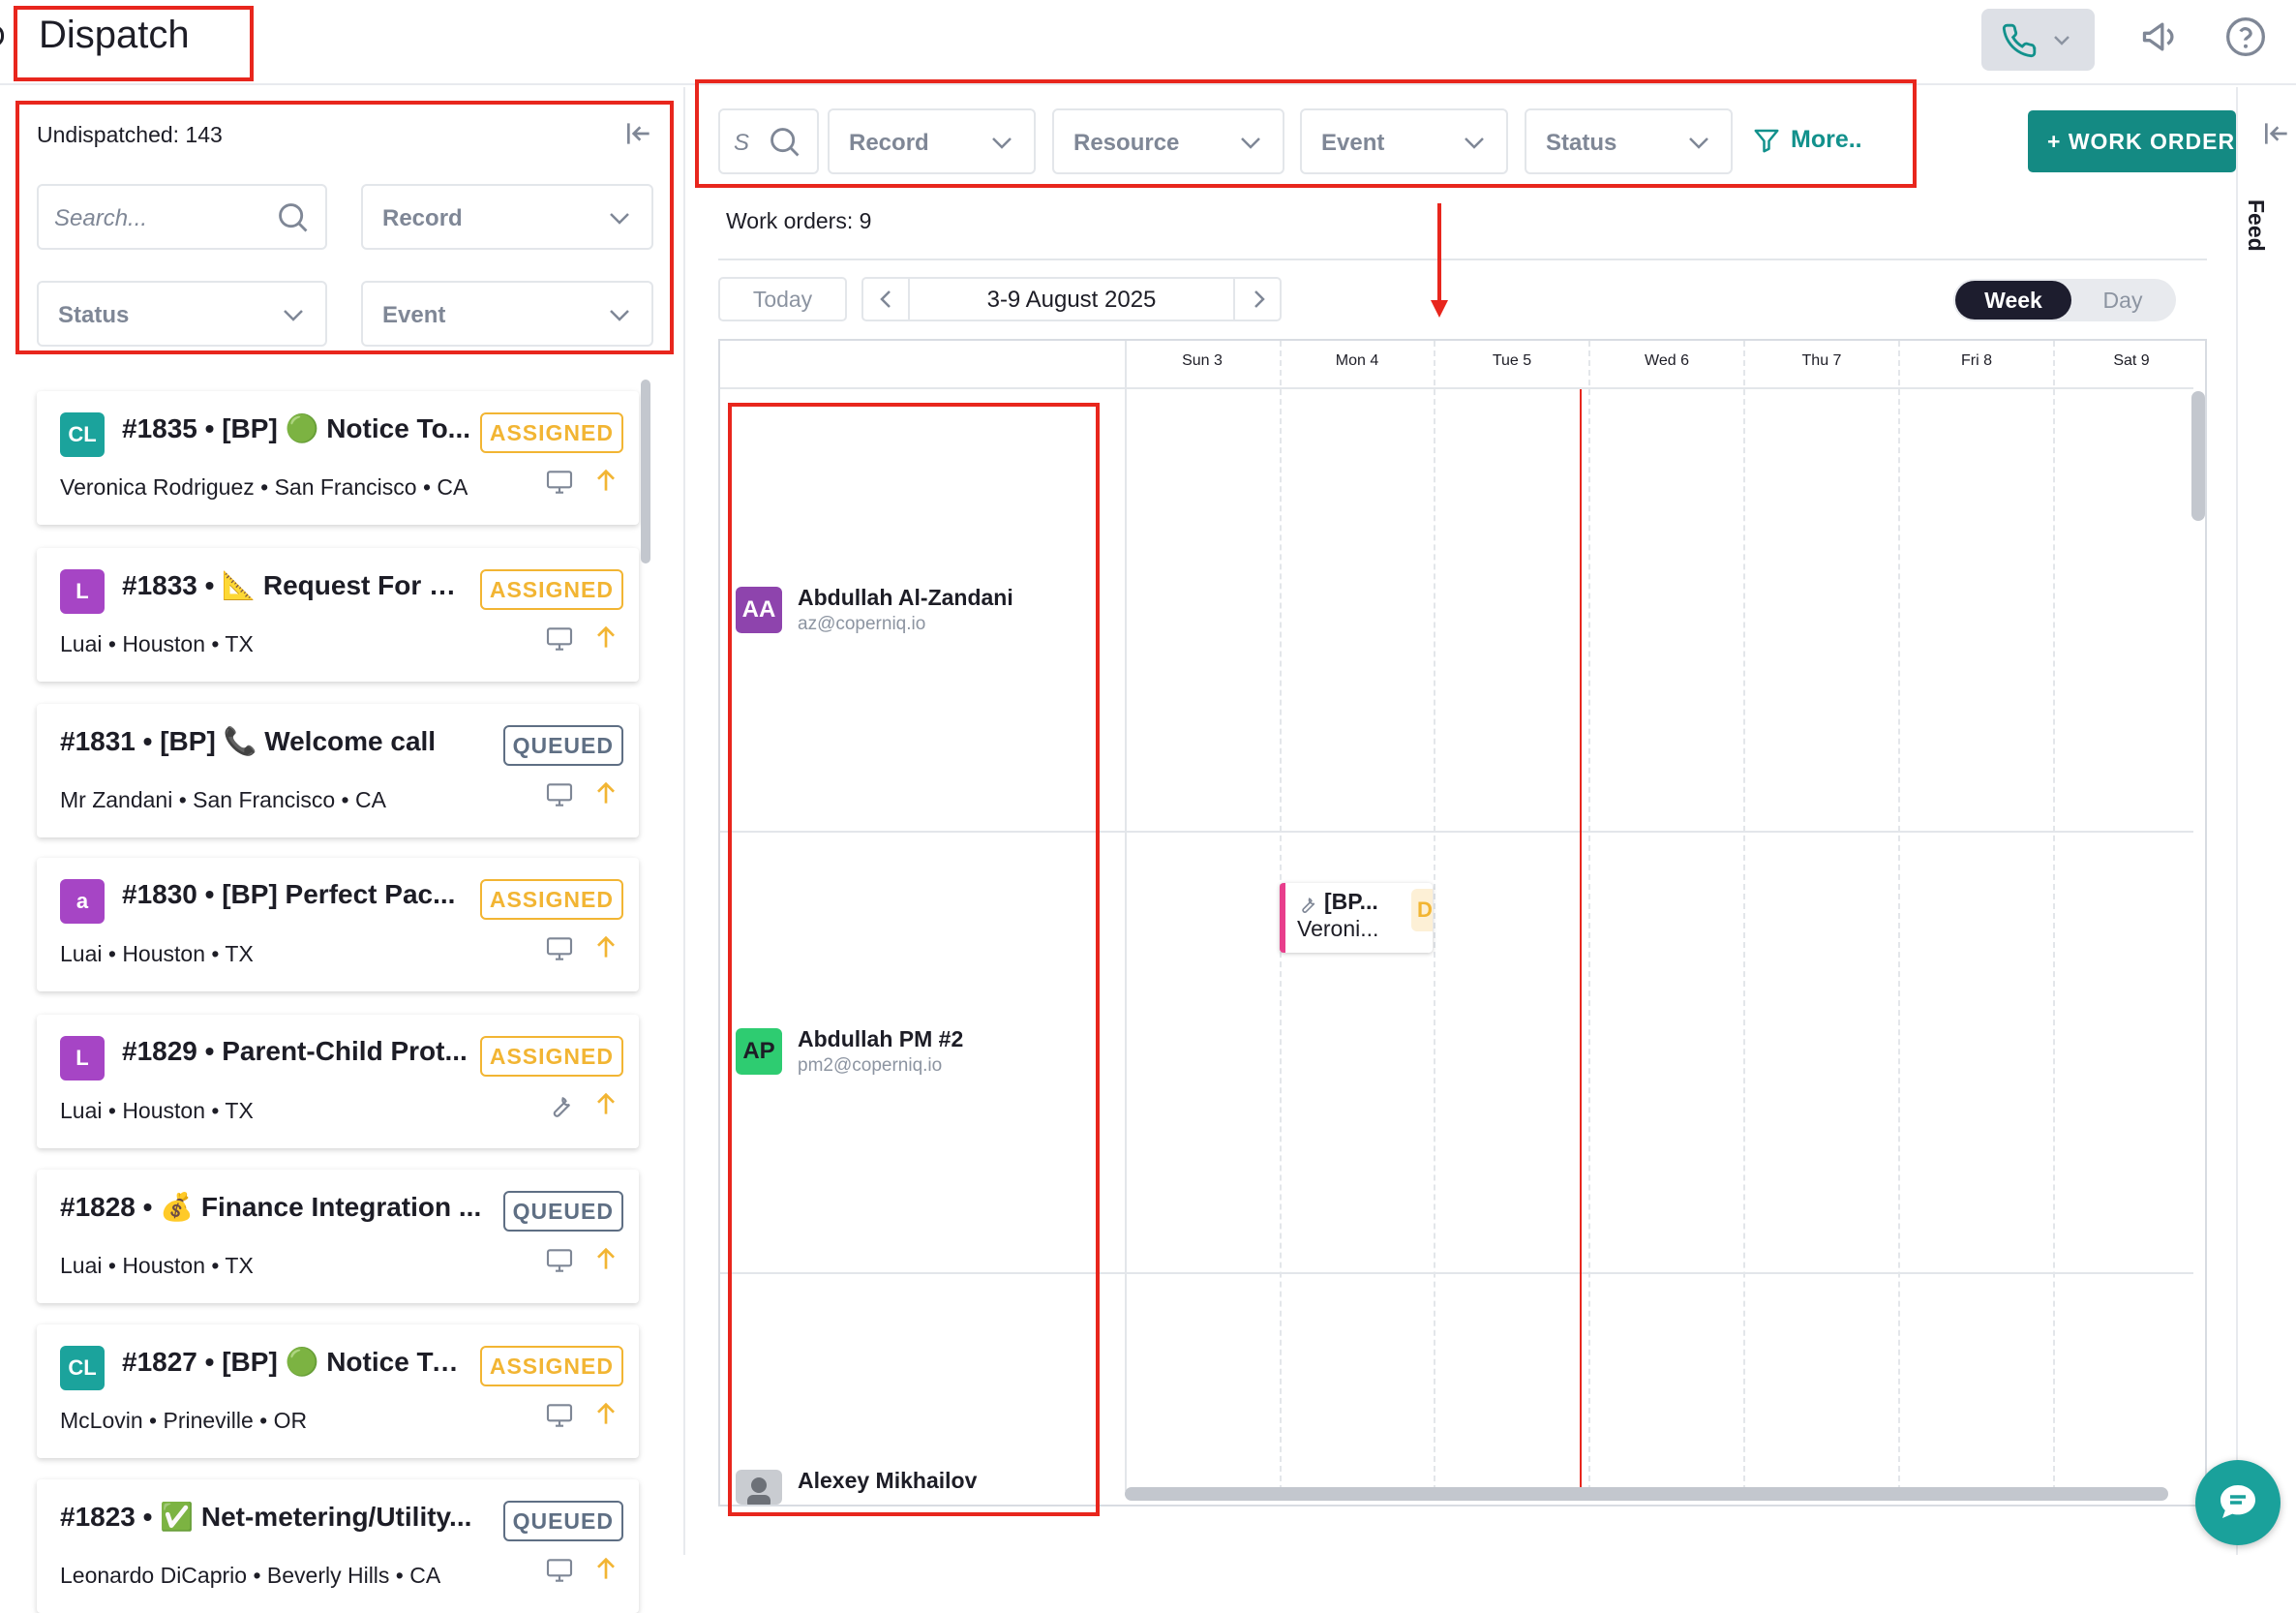 The width and height of the screenshot is (2296, 1613). What do you see at coordinates (768, 141) in the screenshot?
I see `main-search-input: S` at bounding box center [768, 141].